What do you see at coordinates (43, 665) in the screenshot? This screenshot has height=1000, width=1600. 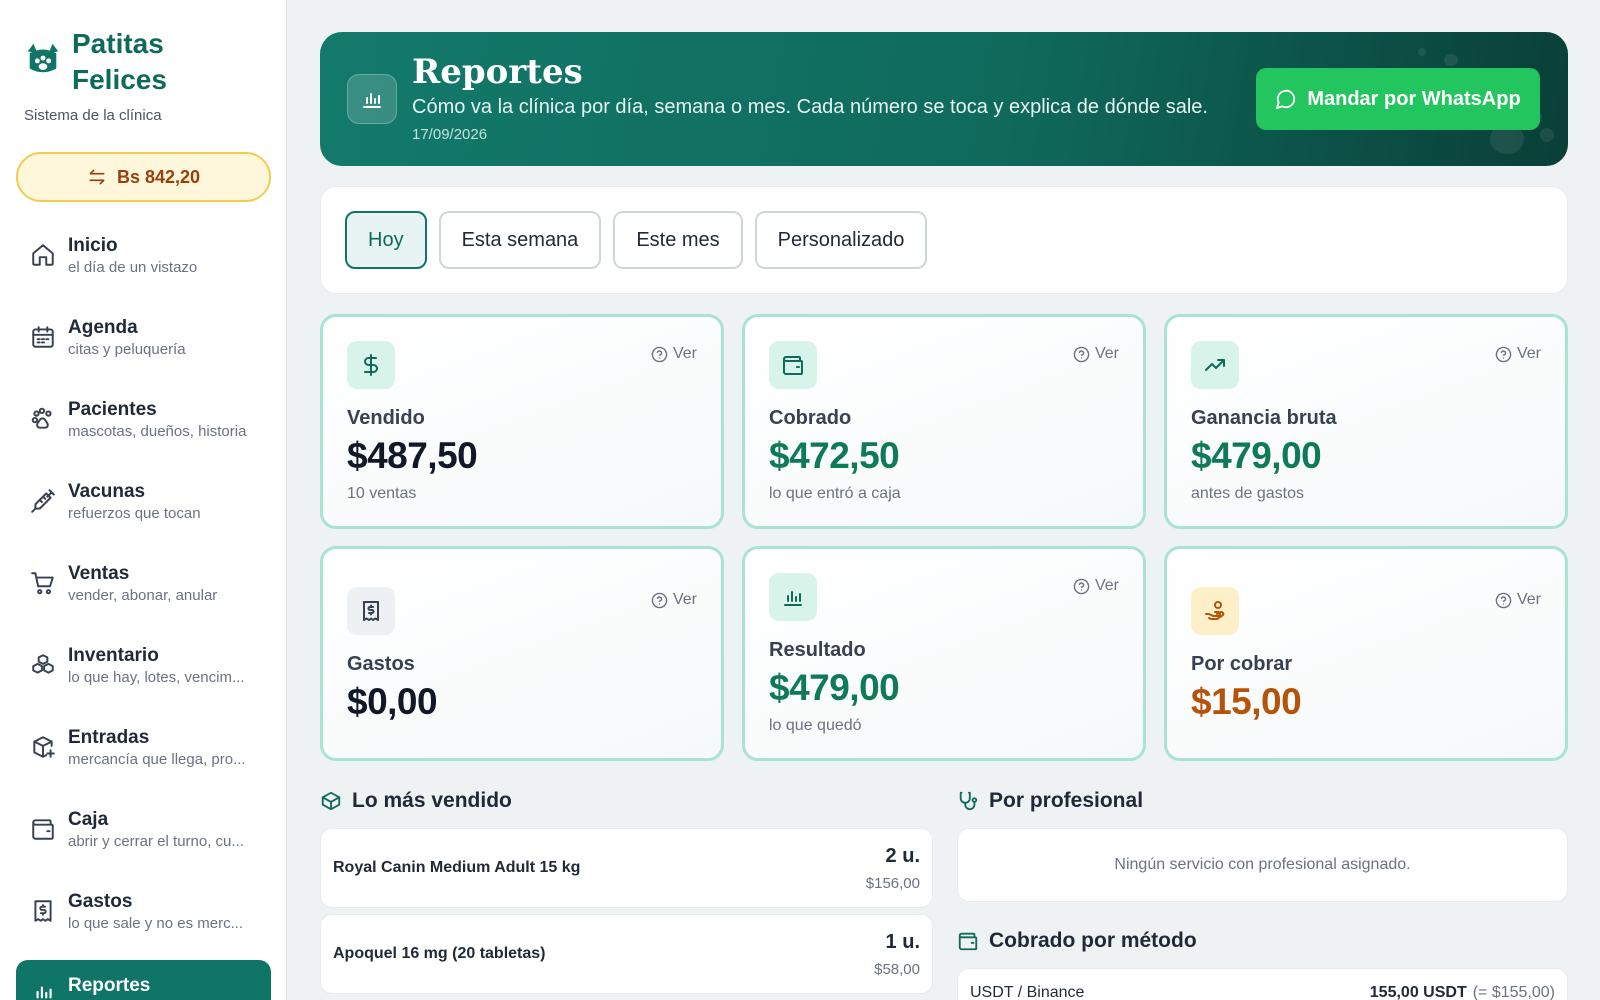 I see `boxes-icon` at bounding box center [43, 665].